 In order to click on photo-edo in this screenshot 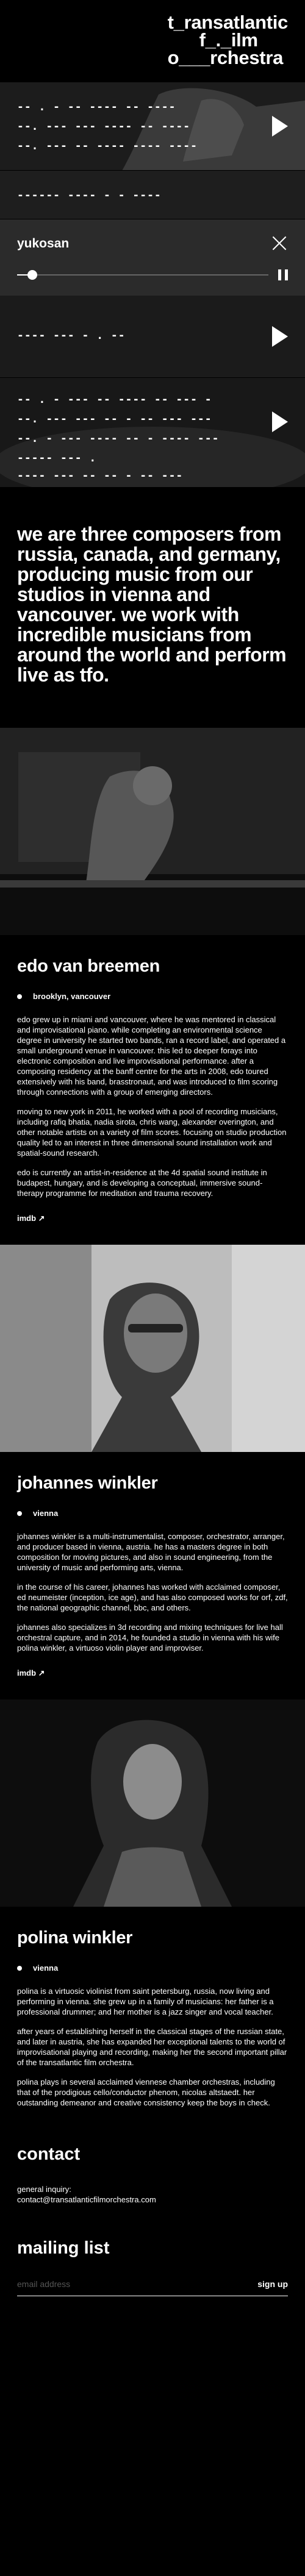, I will do `click(152, 831)`.